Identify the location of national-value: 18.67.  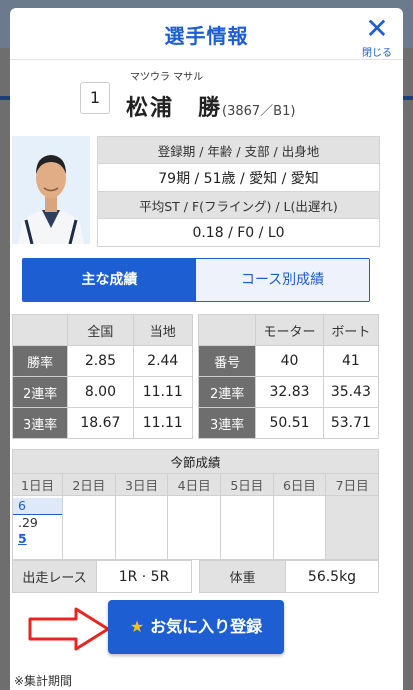
(100, 423).